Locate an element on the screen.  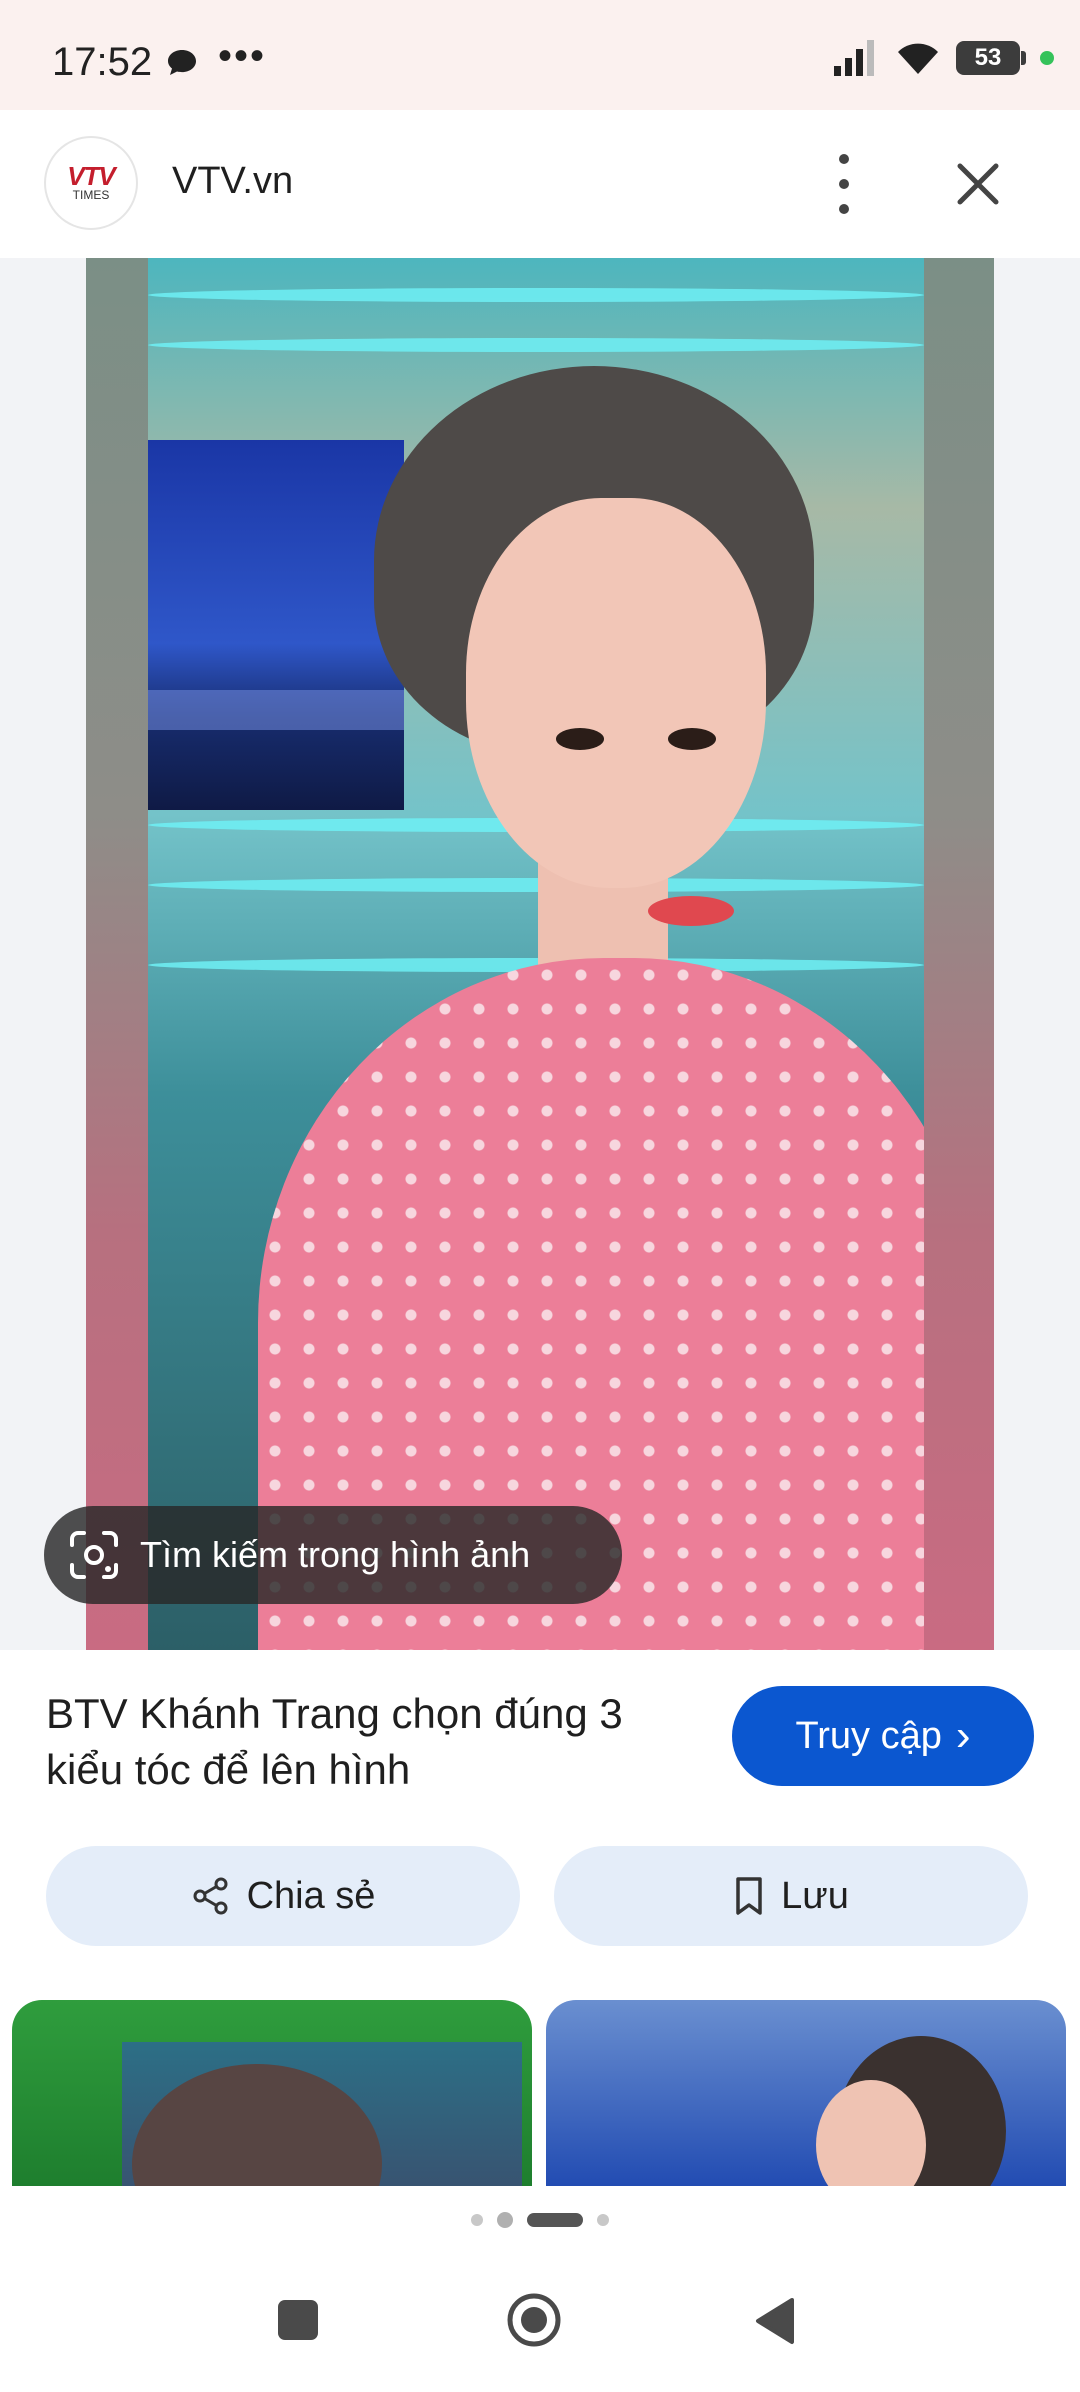
search-in-image-button: Tìm kiếm trong hình ảnh is located at coordinates (333, 1555).